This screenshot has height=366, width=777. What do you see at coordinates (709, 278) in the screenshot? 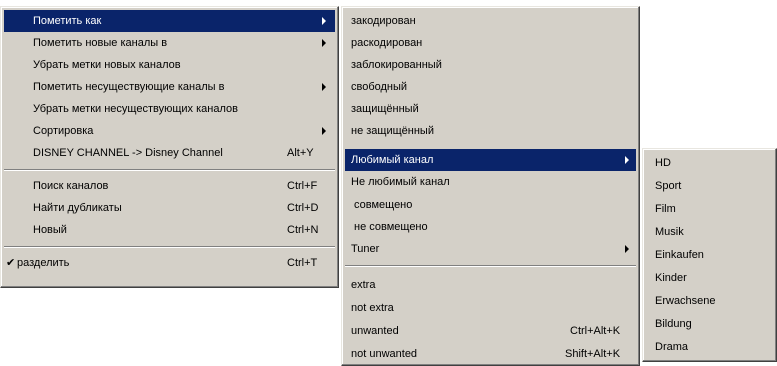
I see `menu-item-kinder: Kinder` at bounding box center [709, 278].